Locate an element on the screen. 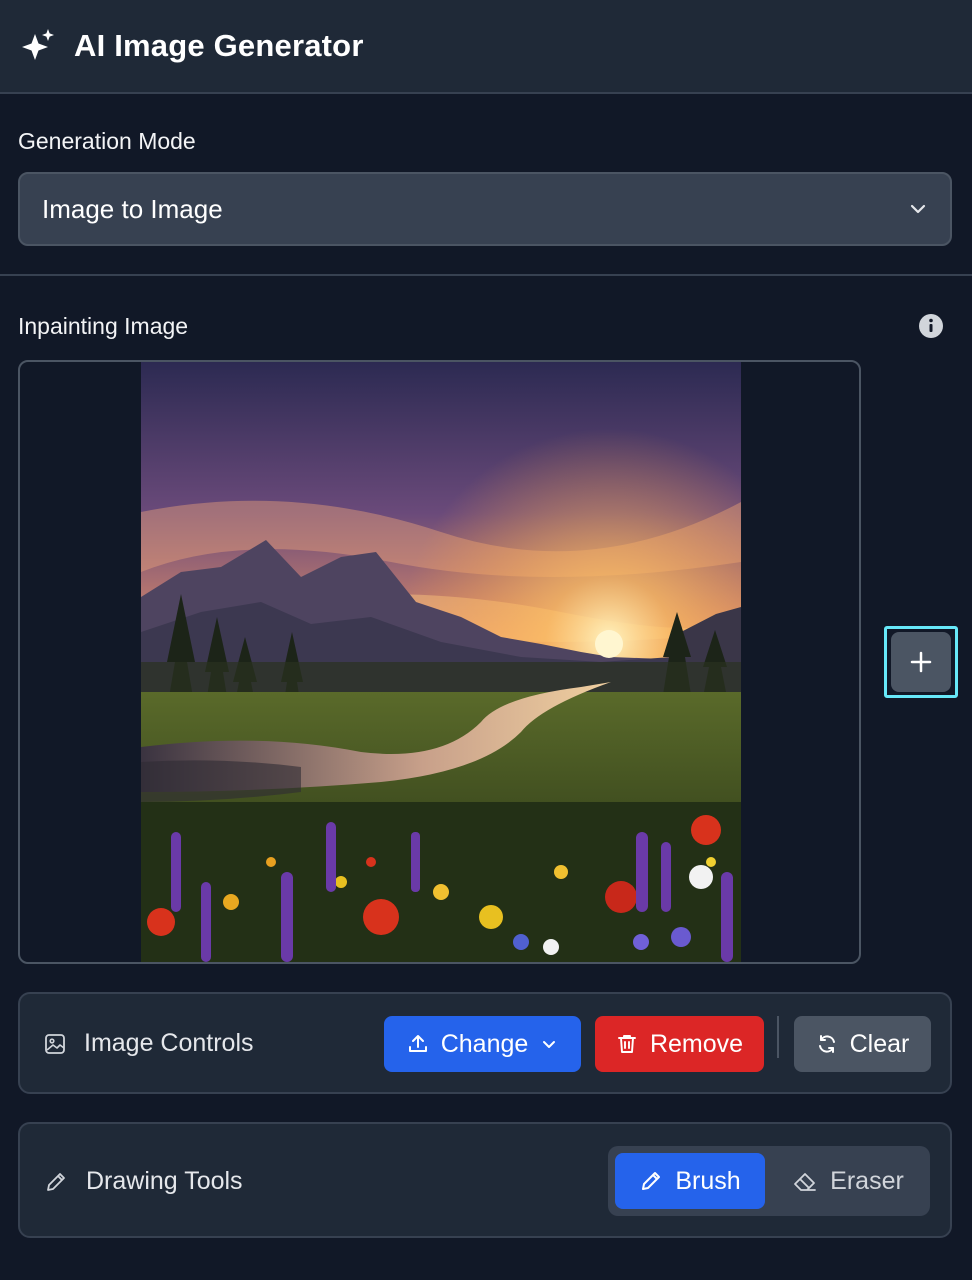  drawing-tools-header: Drawing Tools is located at coordinates (143, 1181).